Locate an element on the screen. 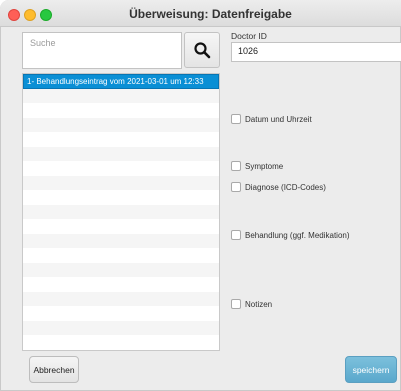 Image resolution: width=401 pixels, height=391 pixels. checkbox-label: Diagnose (ICD-Codes) is located at coordinates (285, 187).